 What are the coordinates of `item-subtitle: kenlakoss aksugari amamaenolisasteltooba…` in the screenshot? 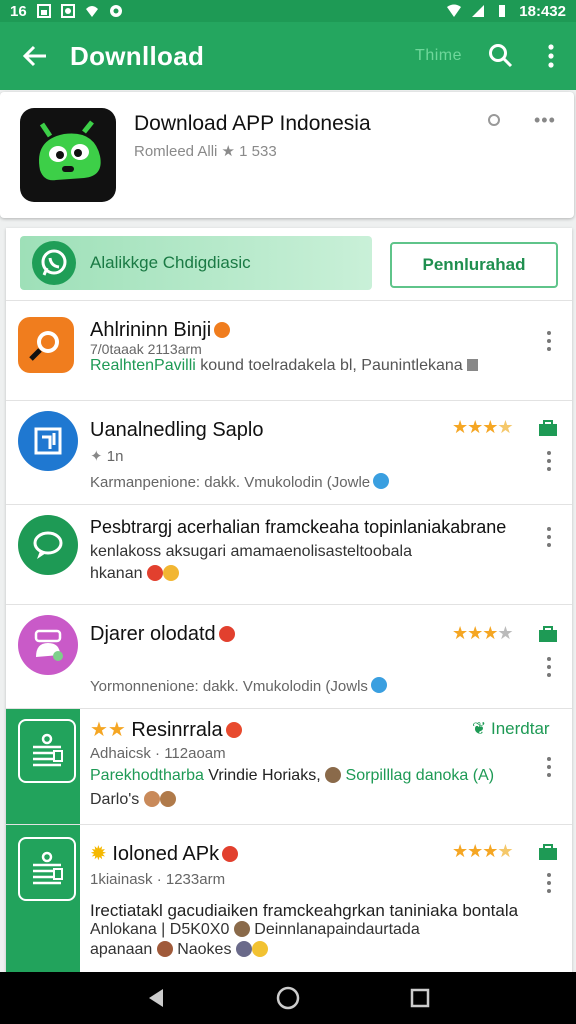 It's located at (251, 551).